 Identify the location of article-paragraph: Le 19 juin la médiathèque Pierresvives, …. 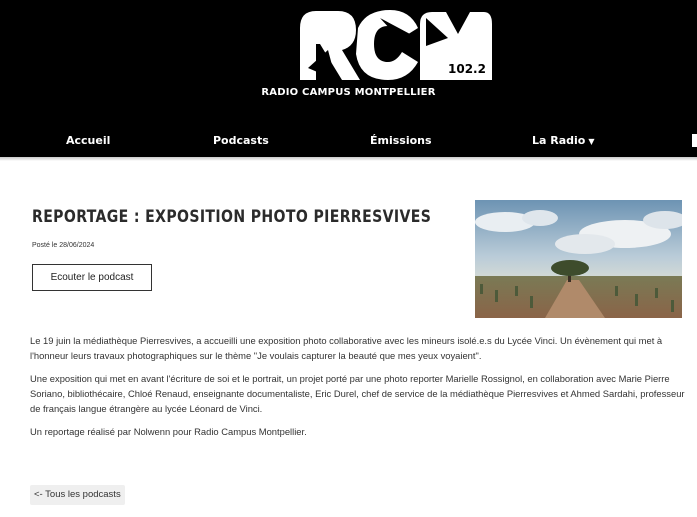
(346, 348).